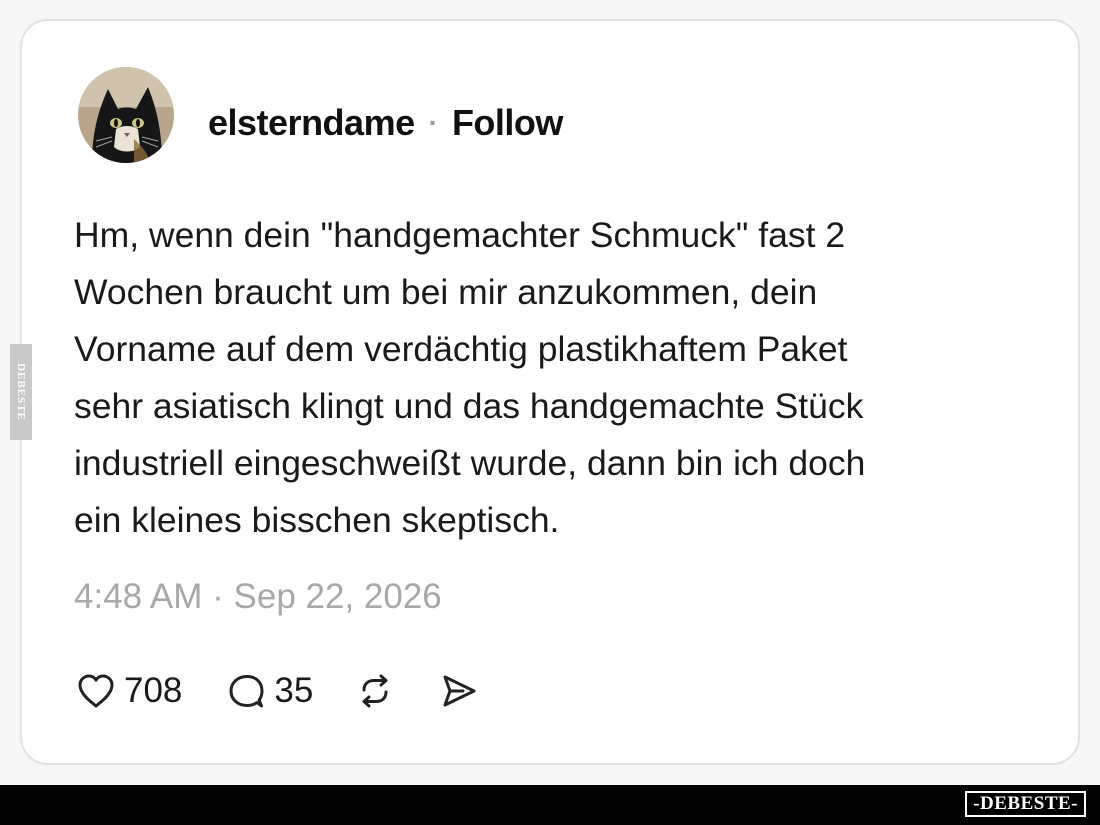  I want to click on like-count: 708, so click(153, 690).